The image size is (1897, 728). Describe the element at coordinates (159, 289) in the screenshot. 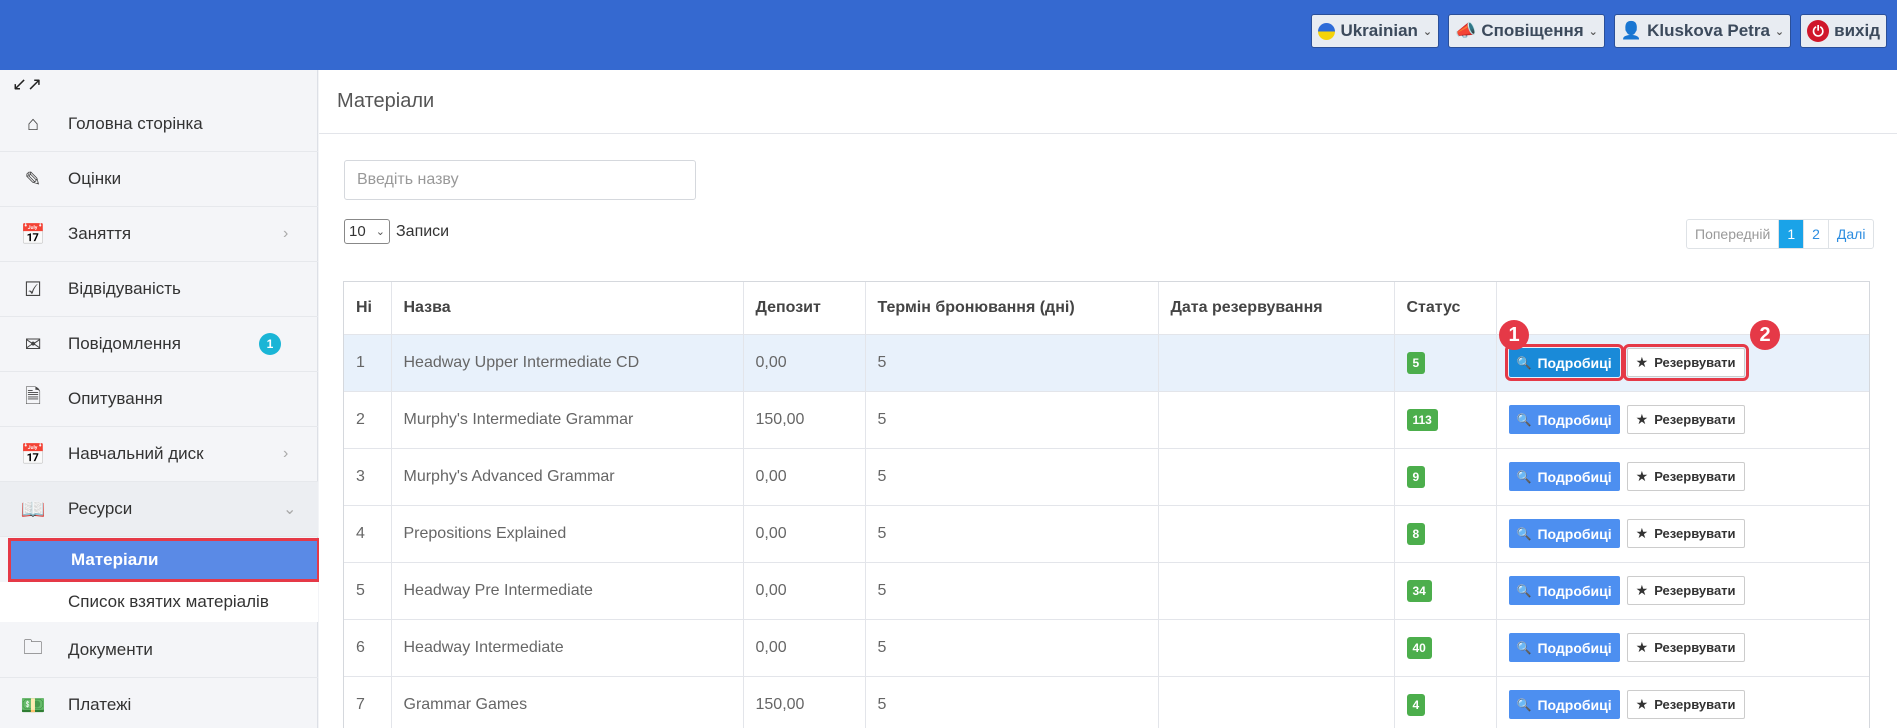

I see `sidebar-item-attendance: ☑ Відвідуваність` at that location.